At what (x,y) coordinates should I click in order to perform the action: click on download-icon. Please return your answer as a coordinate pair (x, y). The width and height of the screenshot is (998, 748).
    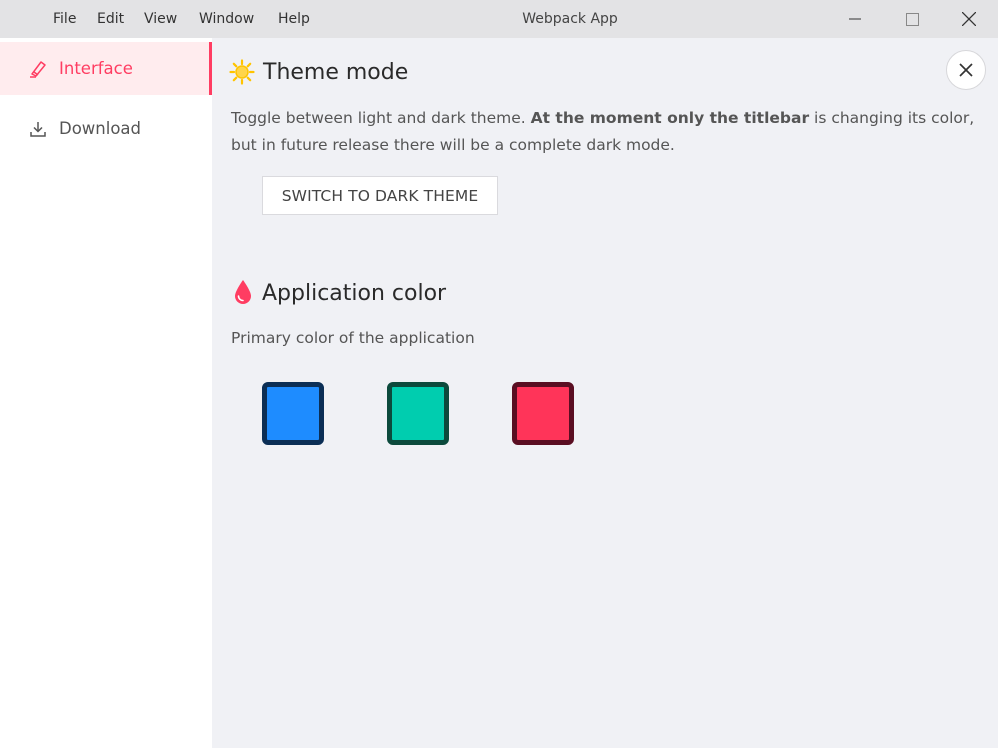
    Looking at the image, I should click on (38, 129).